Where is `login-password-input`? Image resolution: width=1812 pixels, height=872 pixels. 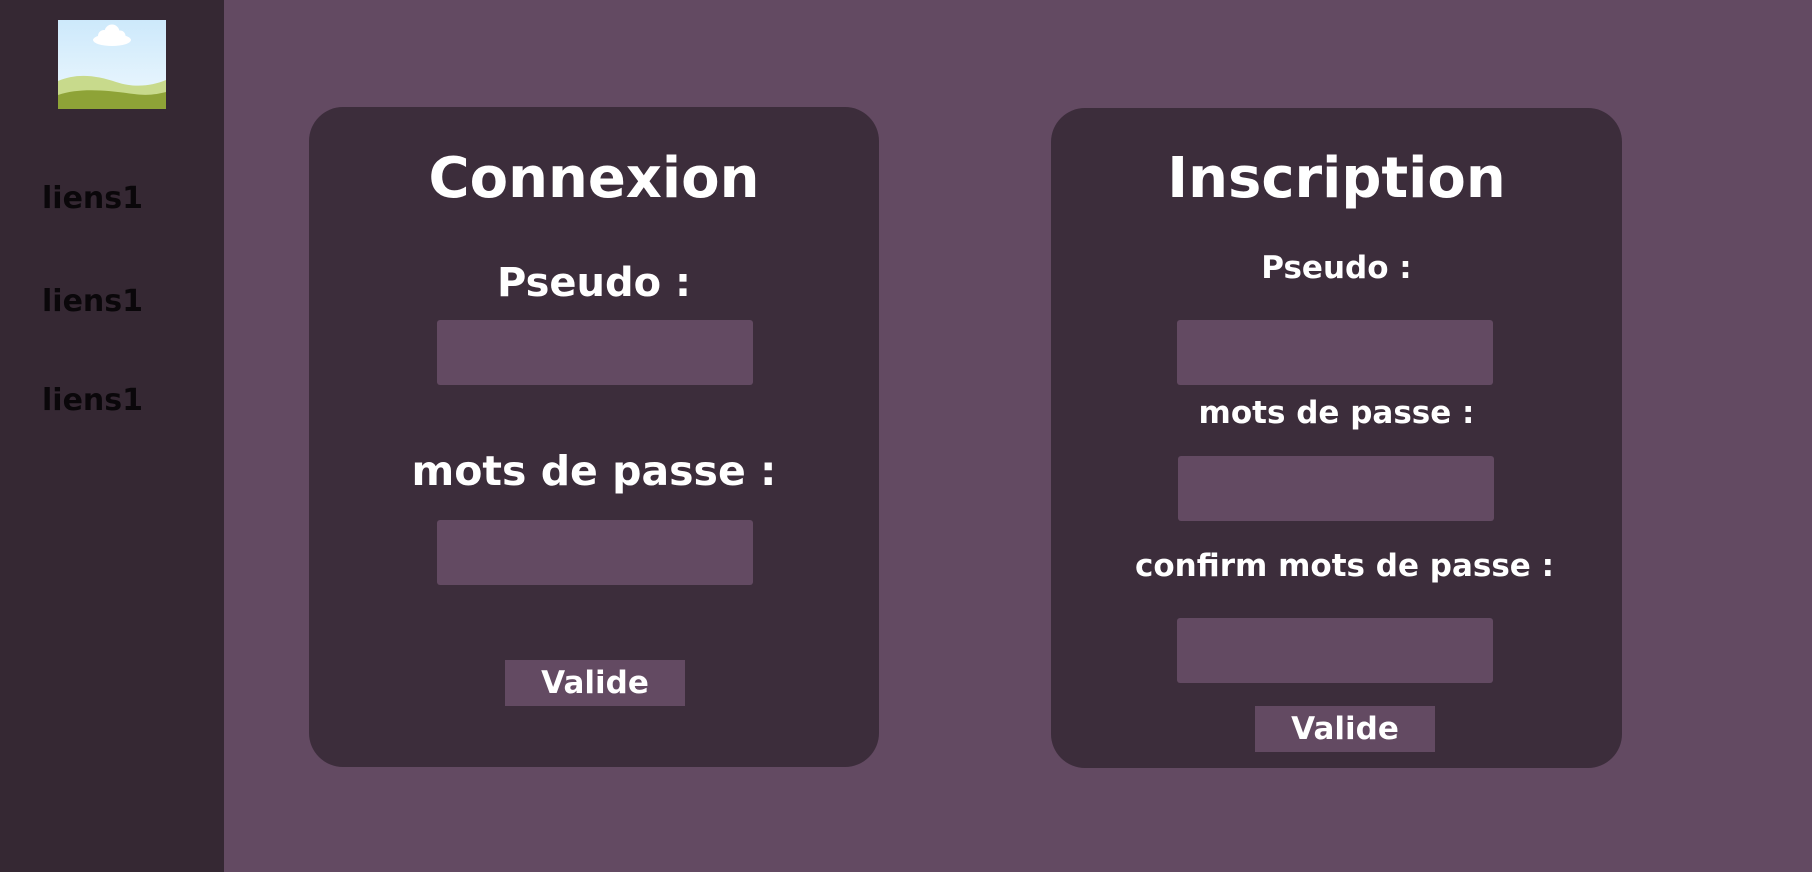 login-password-input is located at coordinates (595, 552).